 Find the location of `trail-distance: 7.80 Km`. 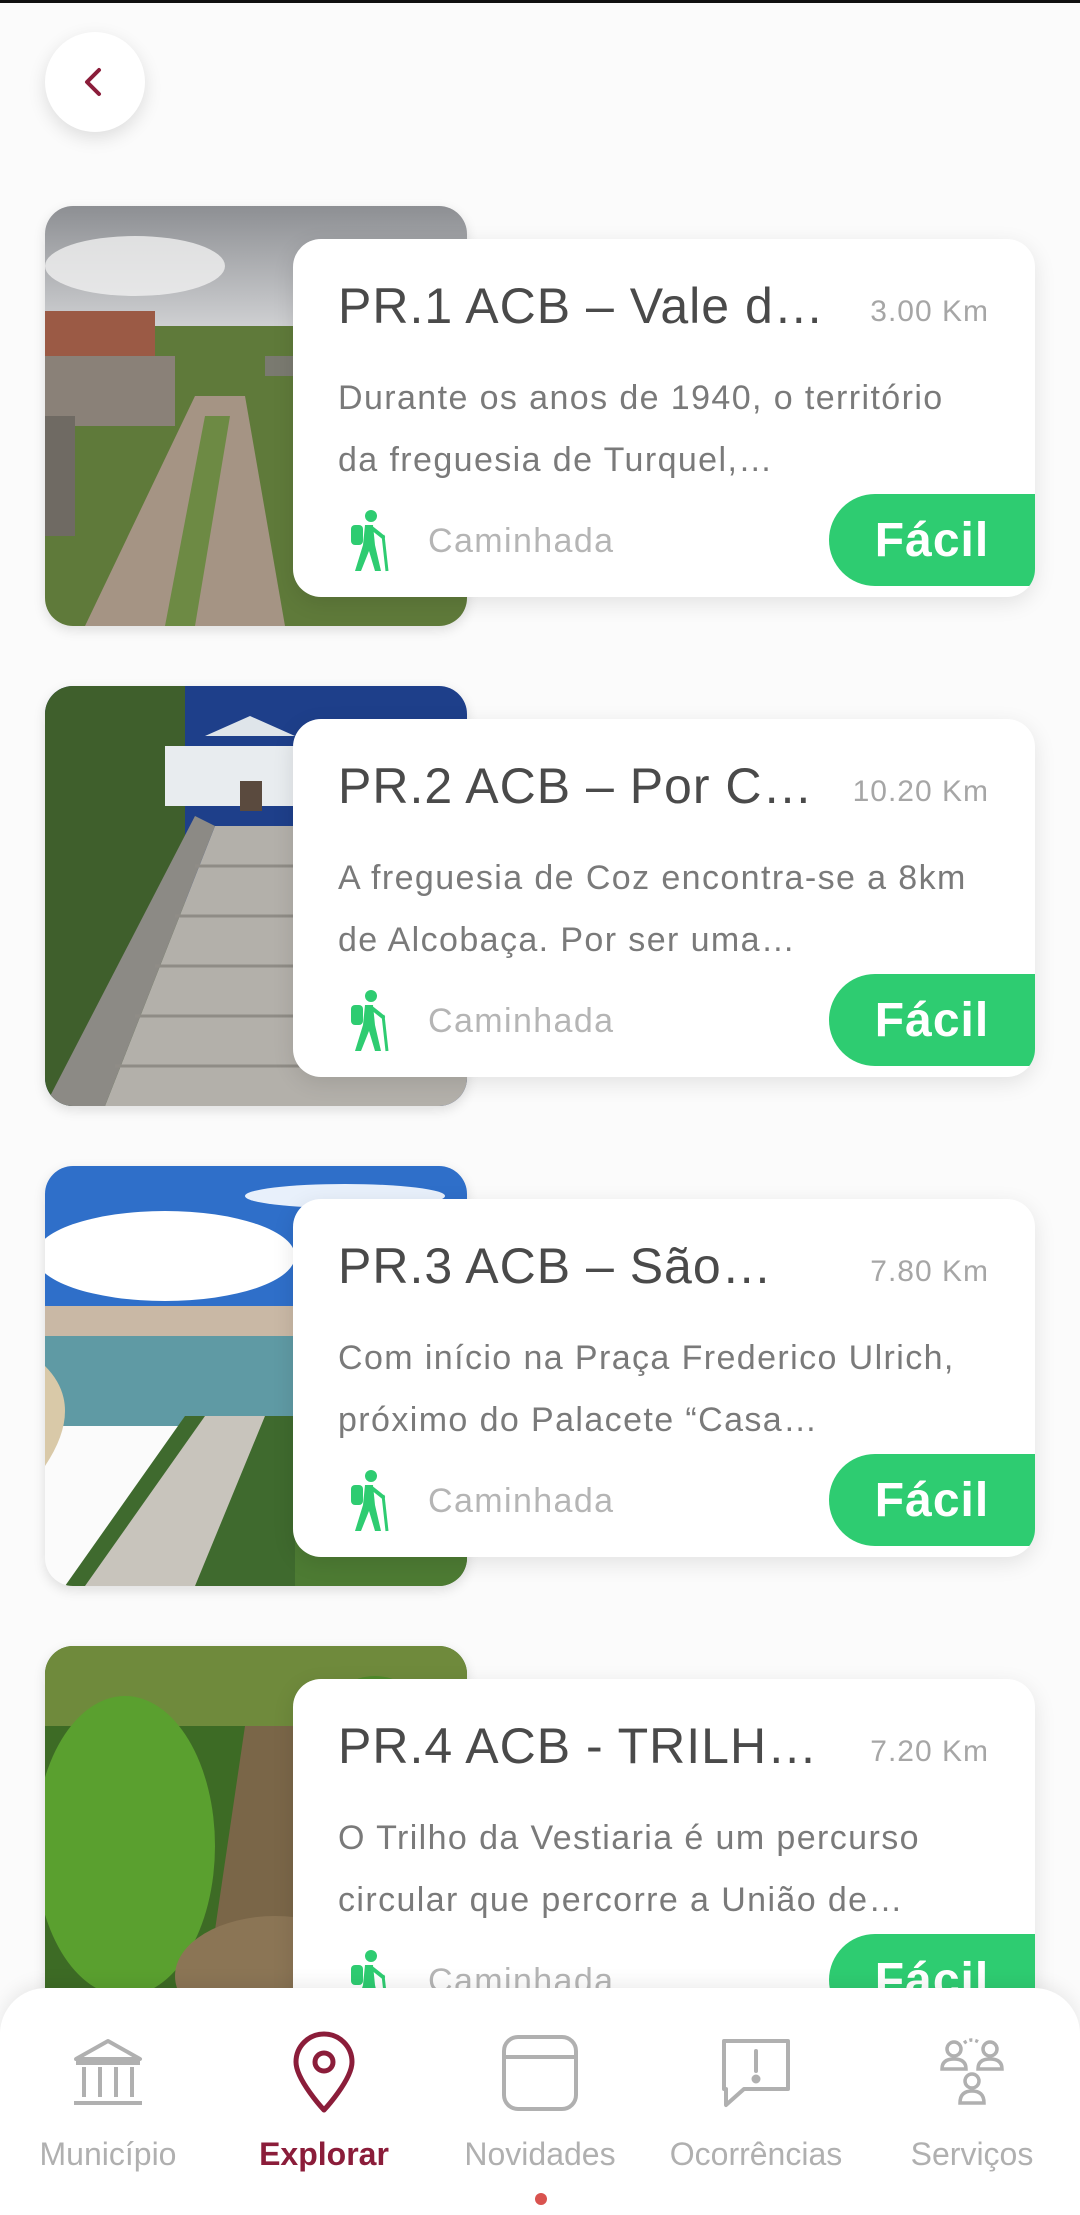

trail-distance: 7.80 Km is located at coordinates (929, 1271).